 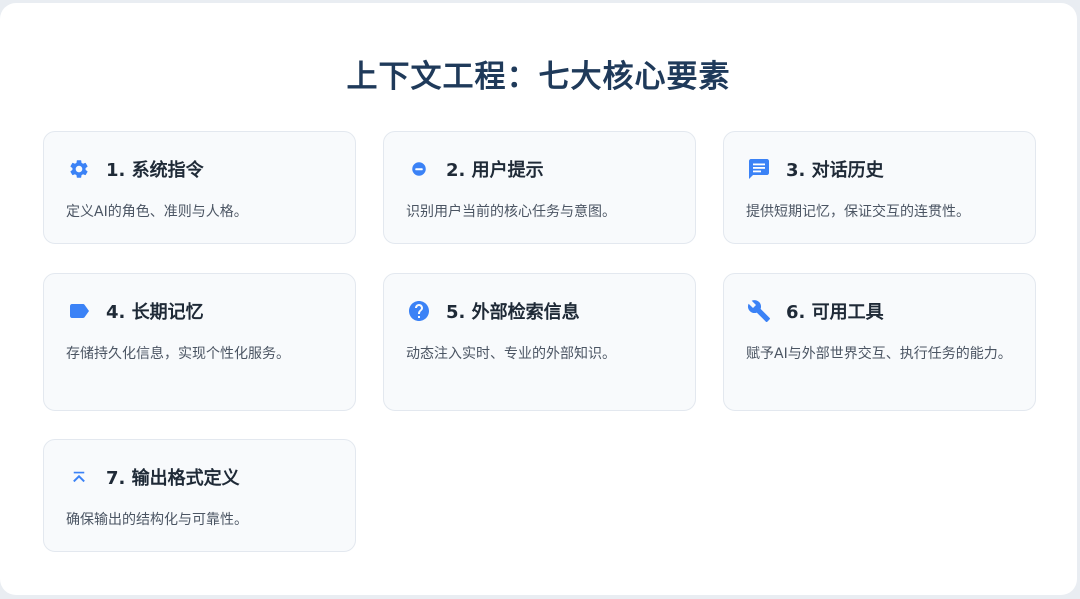 I want to click on card-title: 1. 系统指令, so click(x=155, y=170).